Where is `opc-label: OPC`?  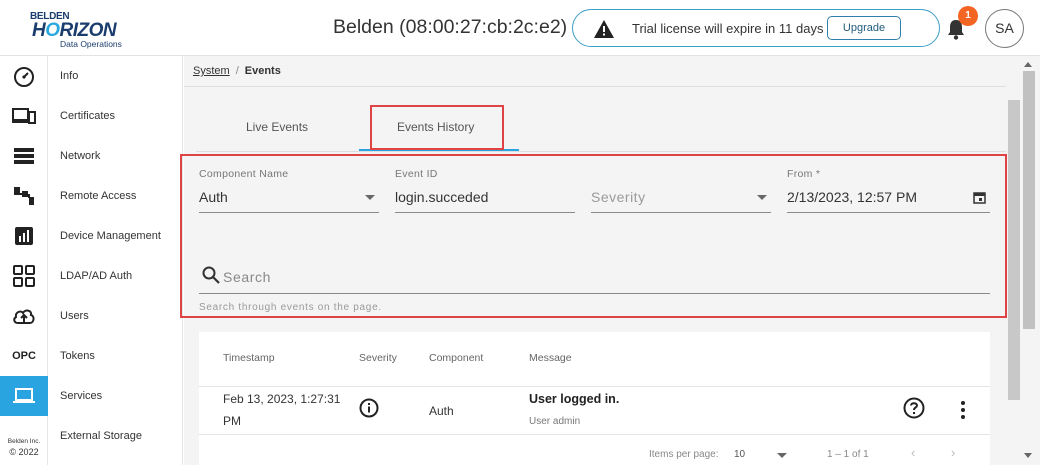
opc-label: OPC is located at coordinates (24, 356).